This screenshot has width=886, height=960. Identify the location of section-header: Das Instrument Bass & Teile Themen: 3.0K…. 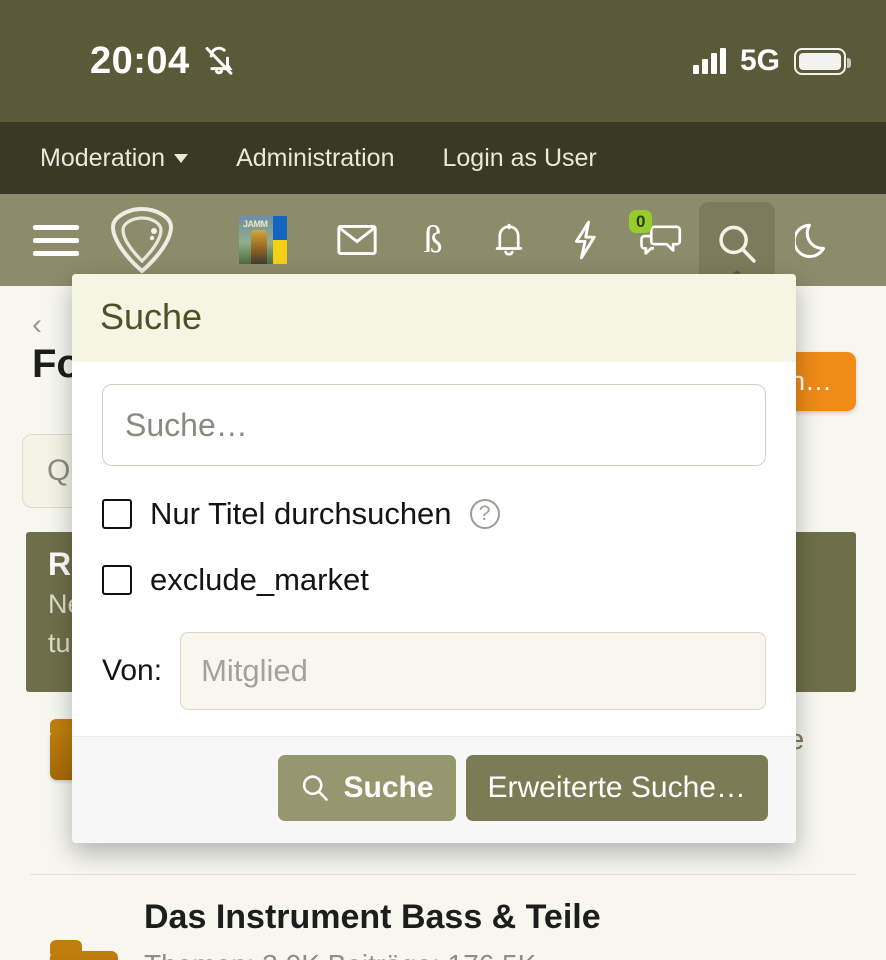
(443, 929).